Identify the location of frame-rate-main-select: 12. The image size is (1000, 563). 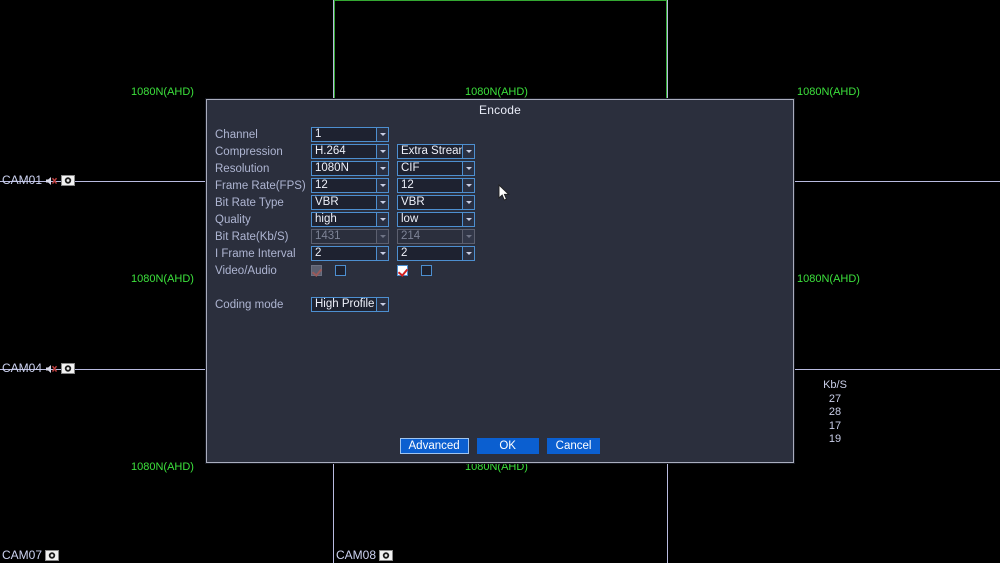
(350, 185).